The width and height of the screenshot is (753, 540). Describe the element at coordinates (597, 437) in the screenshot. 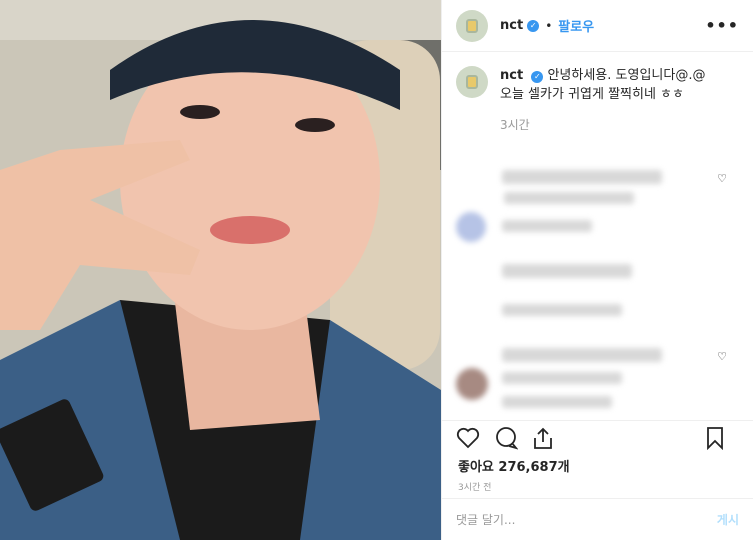

I see `action-bar` at that location.